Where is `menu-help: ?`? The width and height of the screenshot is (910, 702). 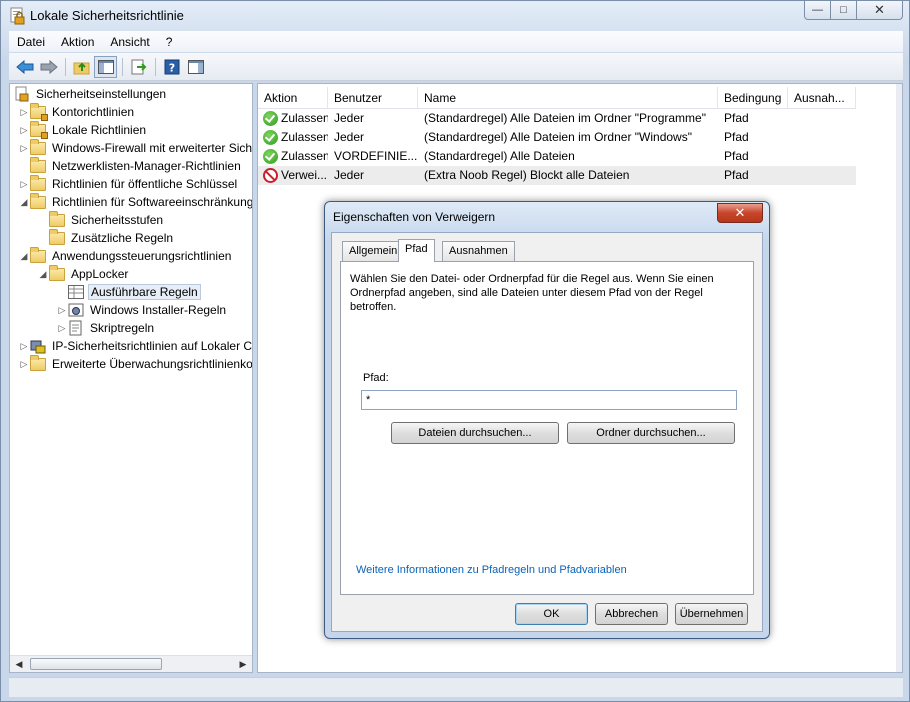
menu-help: ? is located at coordinates (169, 42).